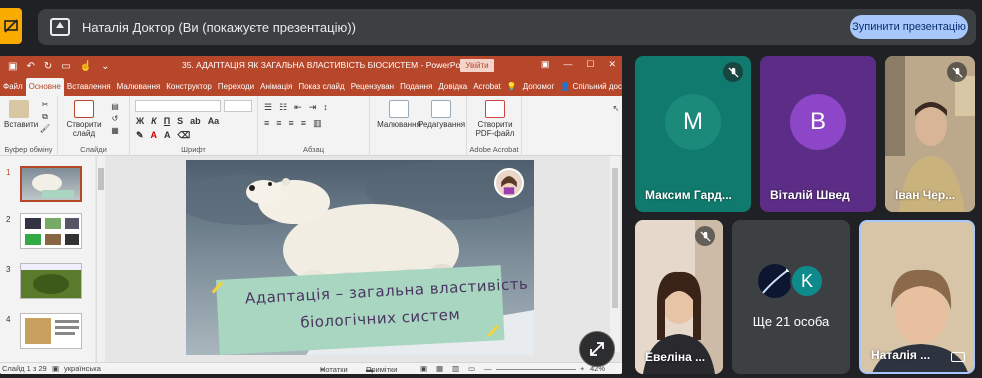 The height and width of the screenshot is (378, 982). Describe the element at coordinates (321, 87) in the screenshot. I see `tab-slideshow: Показ слайд` at that location.